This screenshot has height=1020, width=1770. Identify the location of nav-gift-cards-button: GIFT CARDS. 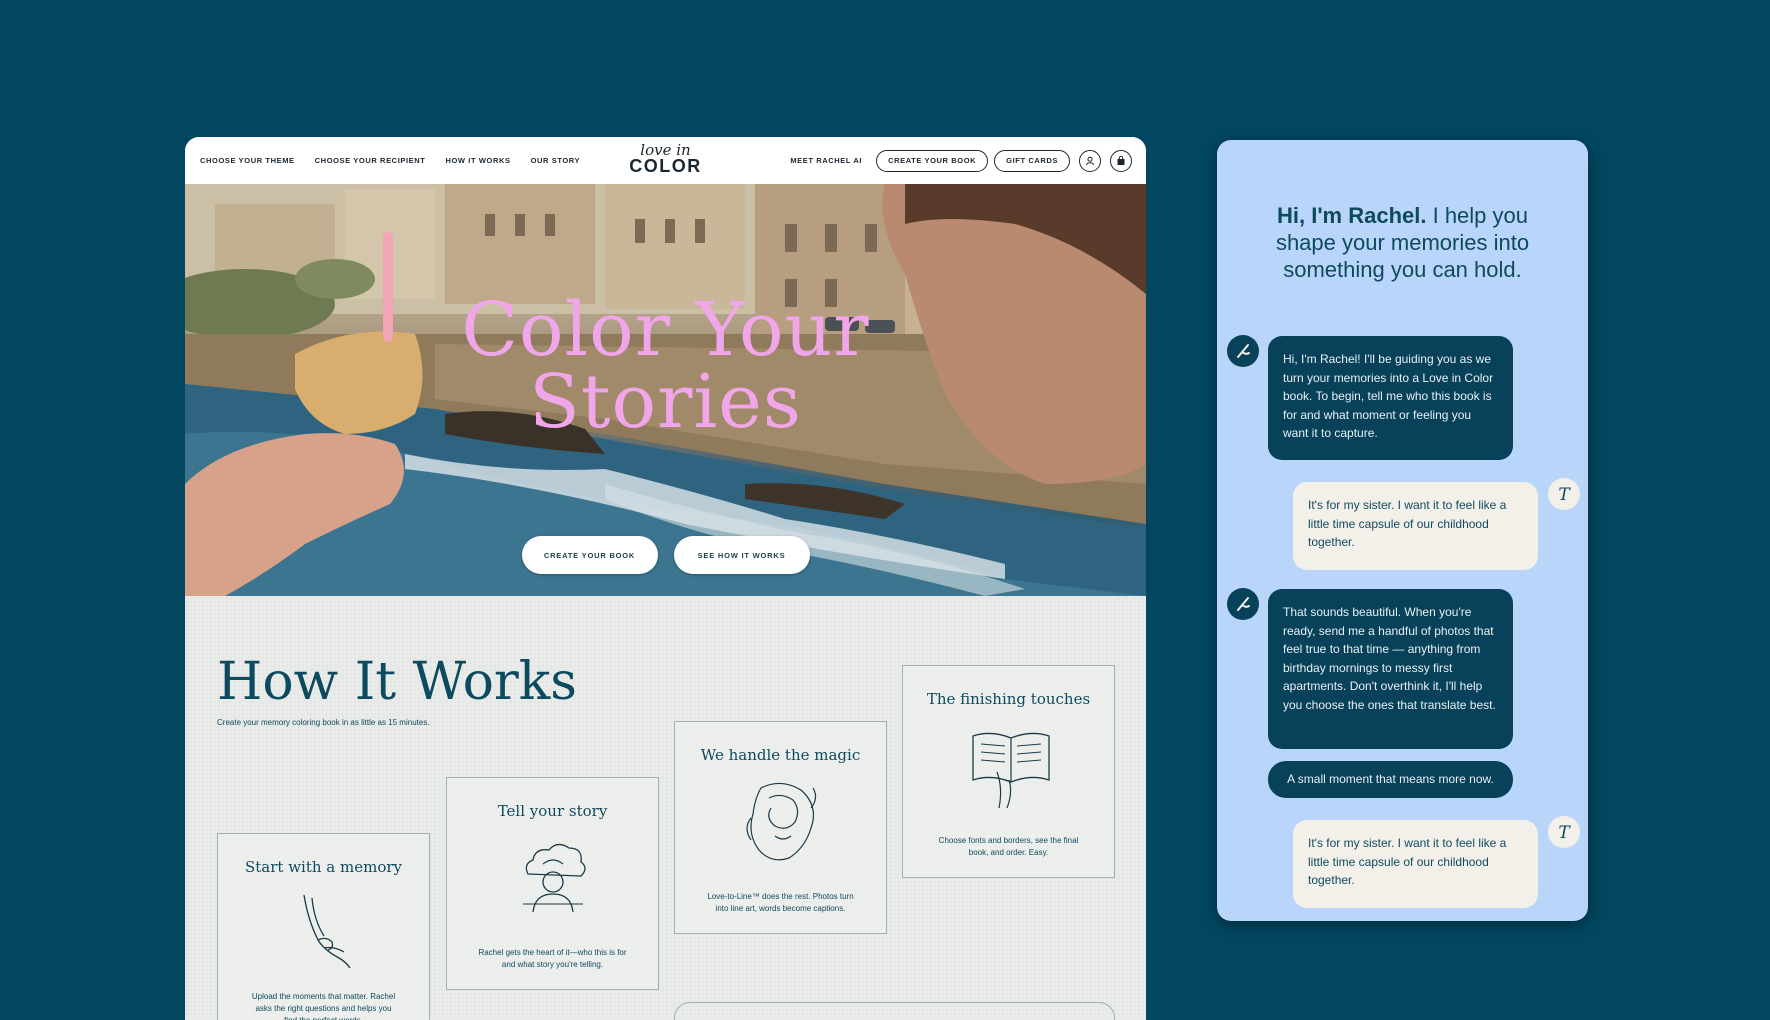
(1032, 160).